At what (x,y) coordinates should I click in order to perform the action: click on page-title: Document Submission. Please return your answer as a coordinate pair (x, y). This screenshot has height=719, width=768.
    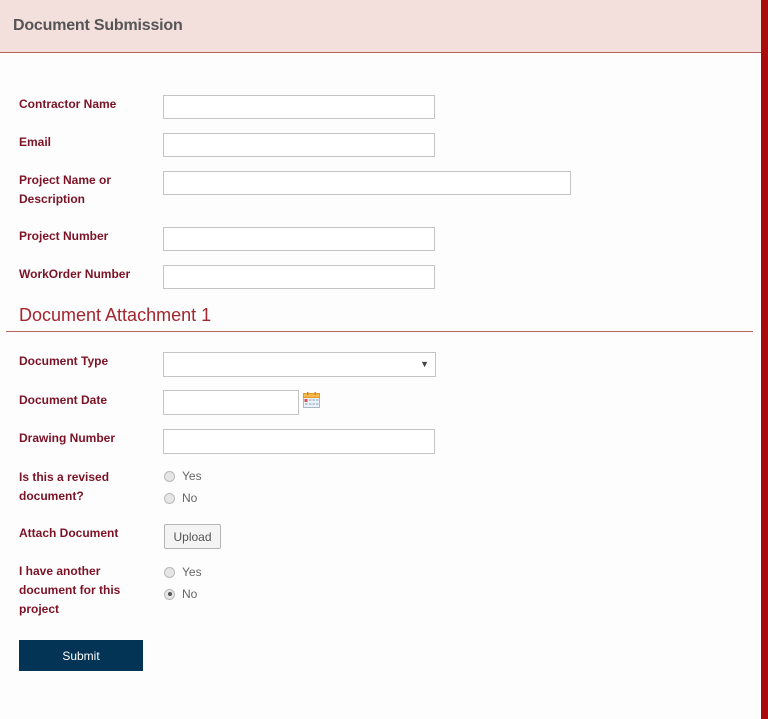
    Looking at the image, I should click on (98, 25).